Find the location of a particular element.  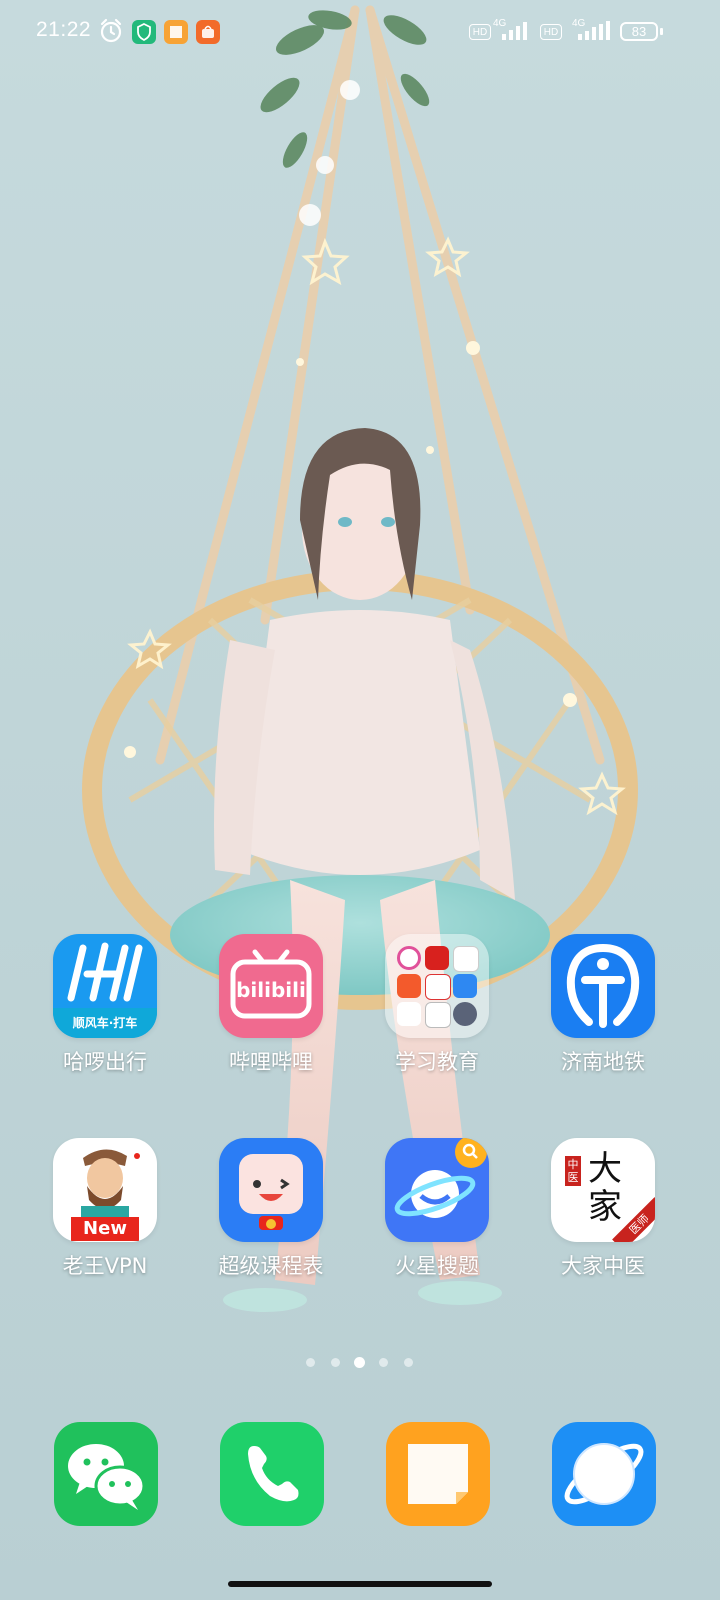

app-laowang-vpn: New 老王VPN is located at coordinates (105, 1209).